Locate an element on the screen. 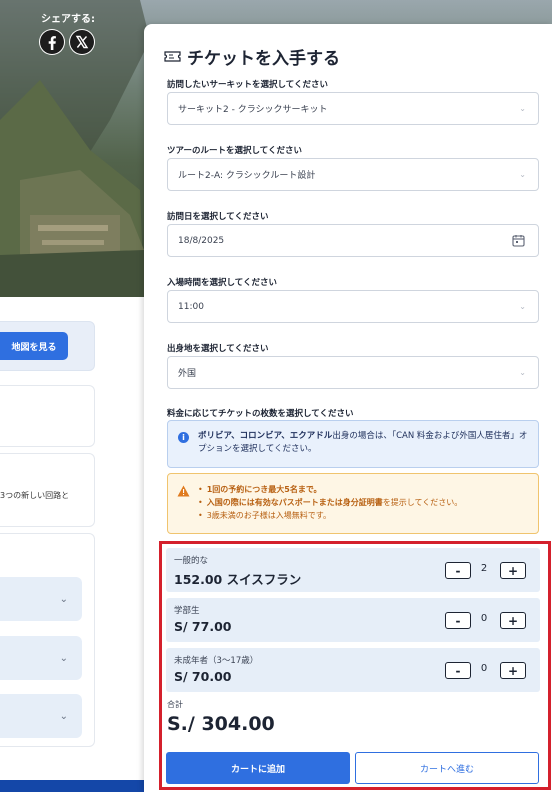 This screenshot has width=552, height=792. add-to-cart-button: カートに追加 is located at coordinates (258, 768).